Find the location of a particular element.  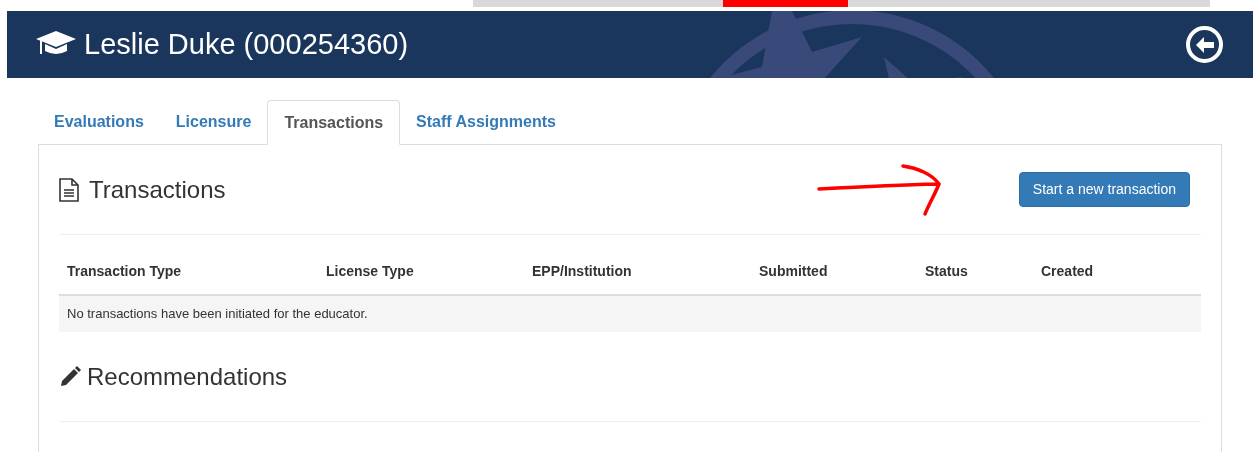

tab: Licensure is located at coordinates (213, 121).